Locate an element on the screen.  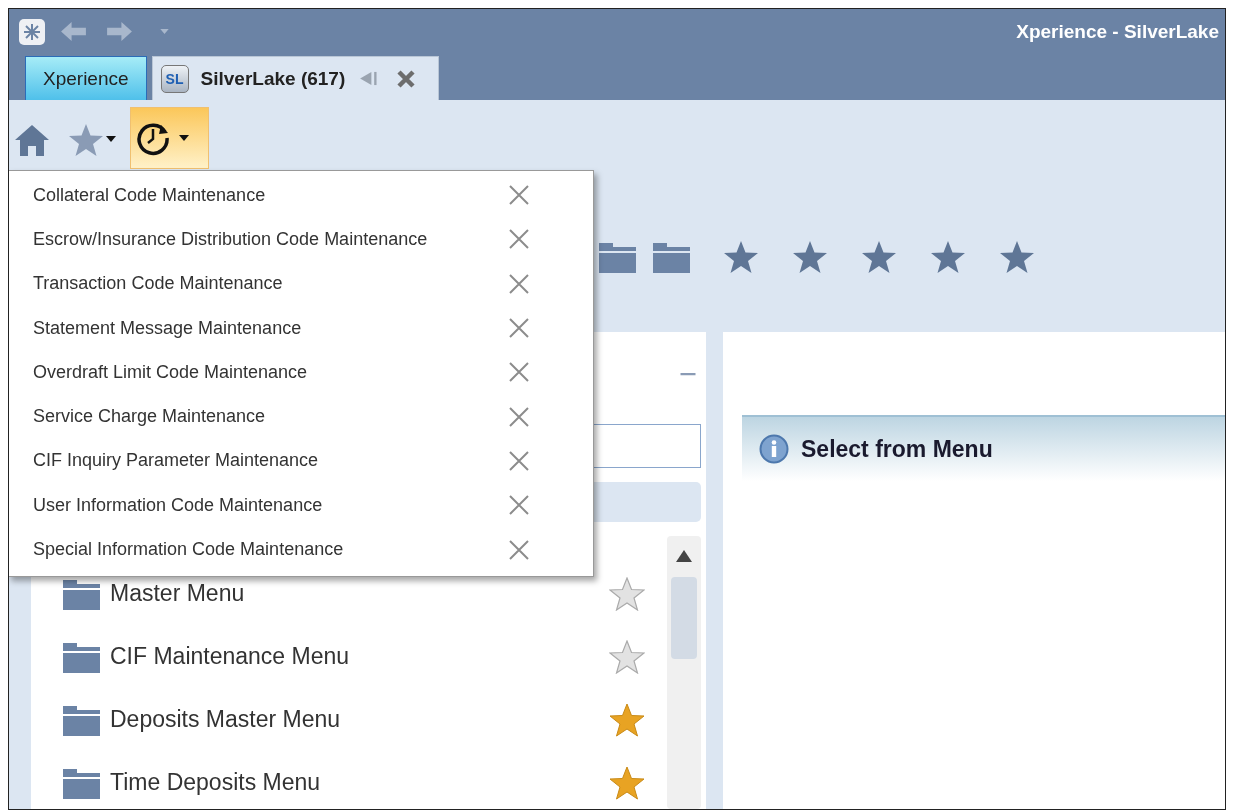
history-button is located at coordinates (169, 138).